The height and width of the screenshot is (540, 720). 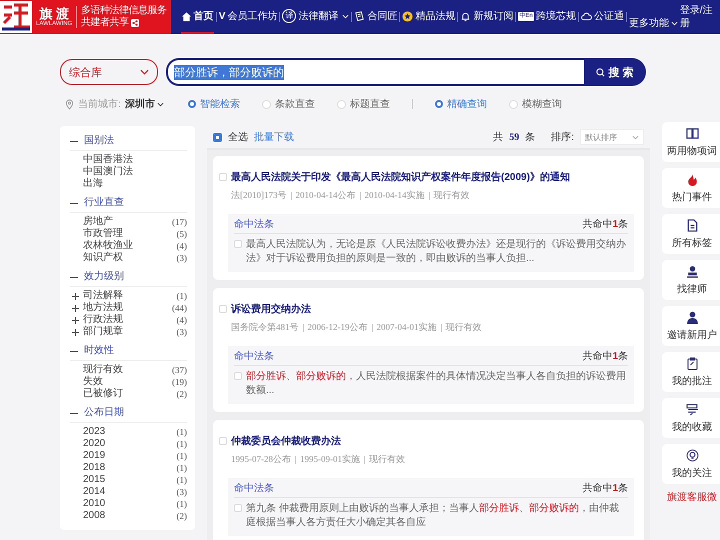 What do you see at coordinates (135, 184) in the screenshot?
I see `filter-option: 出海` at bounding box center [135, 184].